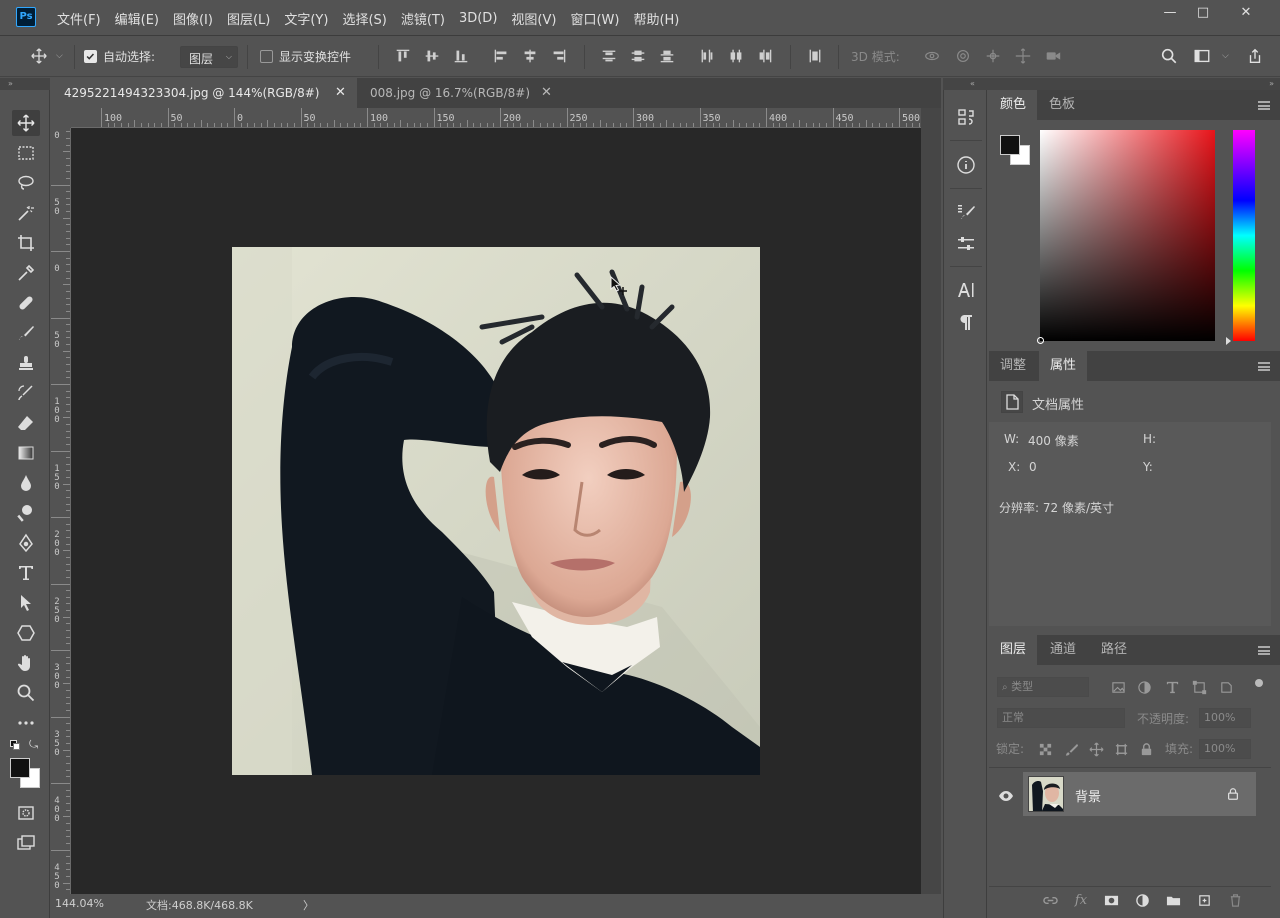  What do you see at coordinates (1203, 13) in the screenshot?
I see `maximize-button: □` at bounding box center [1203, 13].